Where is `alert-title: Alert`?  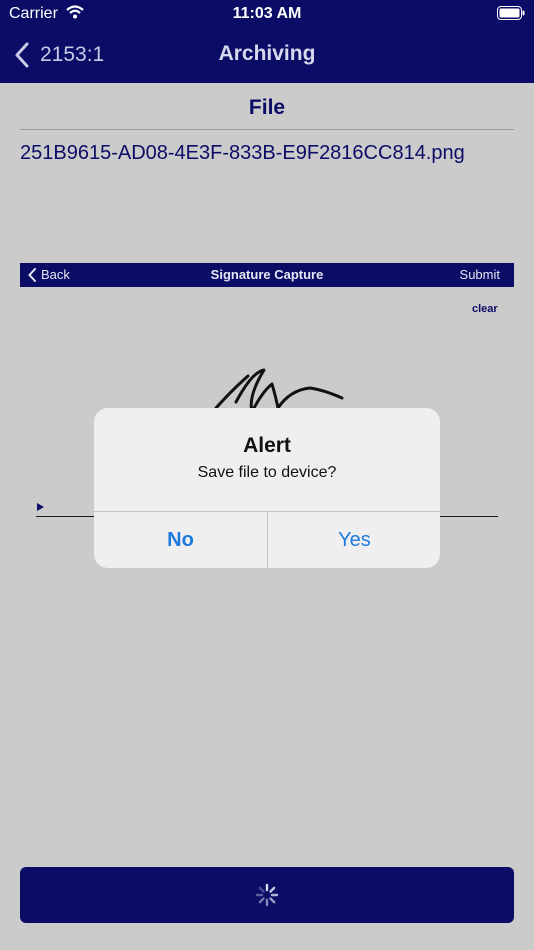 alert-title: Alert is located at coordinates (267, 445).